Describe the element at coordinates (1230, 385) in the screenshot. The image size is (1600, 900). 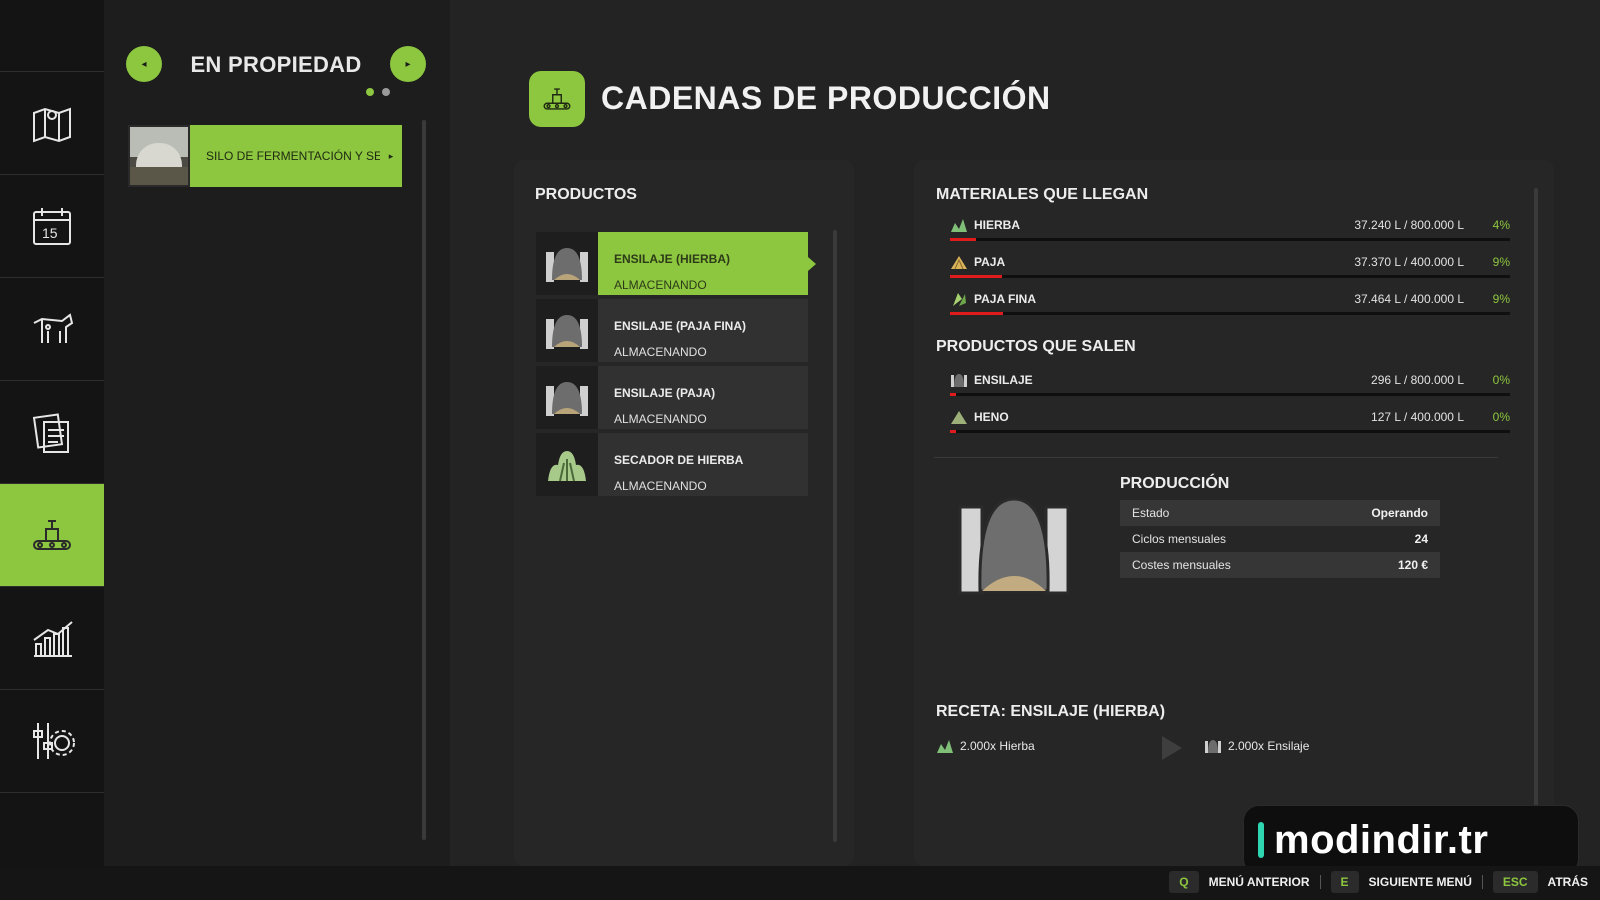
I see `outgoing-row: ENSILAJE 296 L / 800.000 L 0%` at that location.